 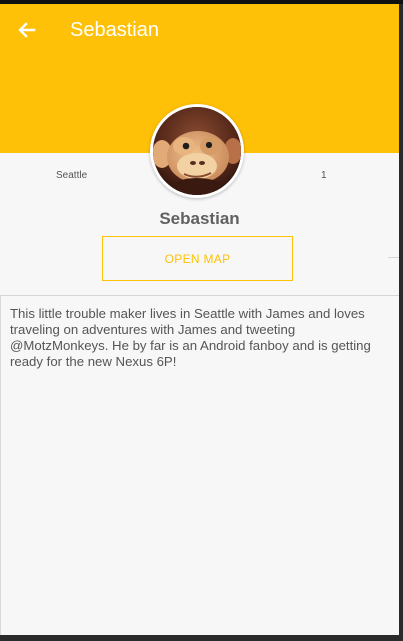 What do you see at coordinates (199, 218) in the screenshot?
I see `profile-name: Sebastian` at bounding box center [199, 218].